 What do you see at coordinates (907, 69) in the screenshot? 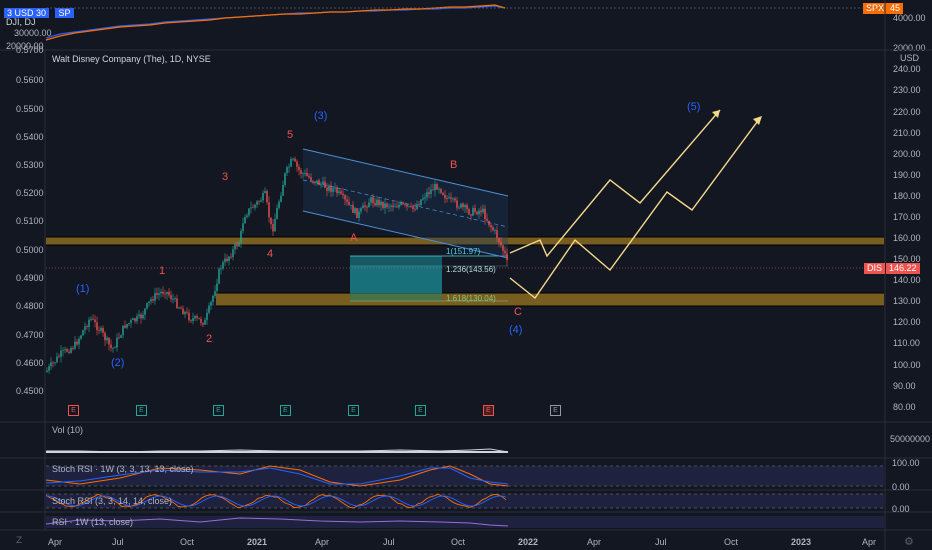
I see `right-scale-tick: 240.00` at bounding box center [907, 69].